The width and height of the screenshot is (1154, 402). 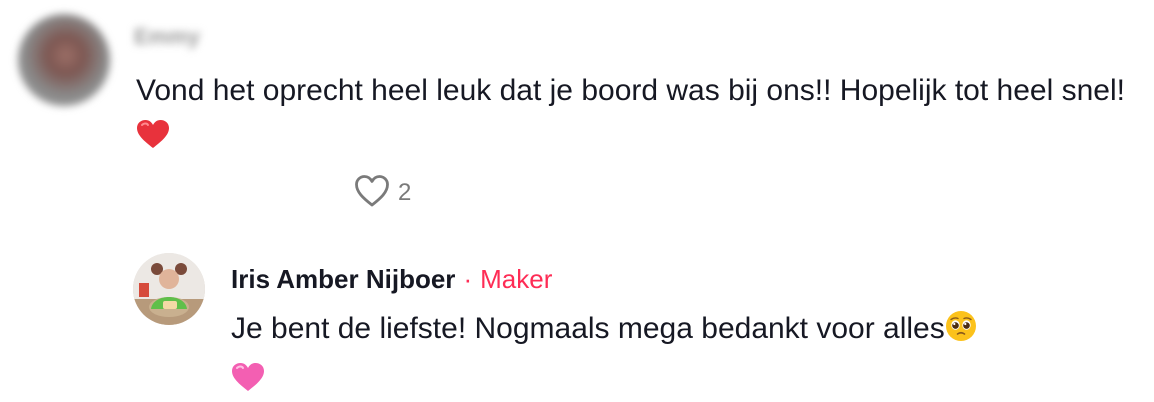 I want to click on pink-heart-icon, so click(x=248, y=381).